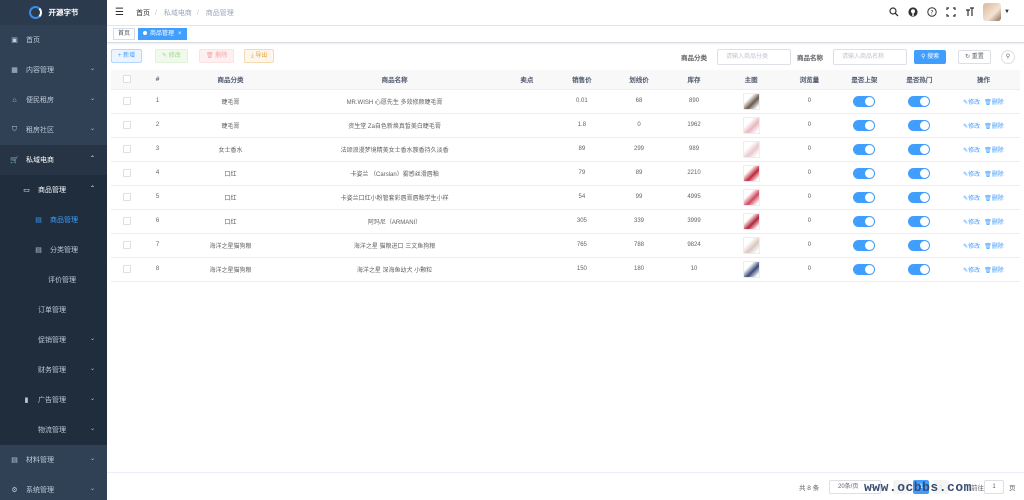  I want to click on select-all-checkbox, so click(126, 79).